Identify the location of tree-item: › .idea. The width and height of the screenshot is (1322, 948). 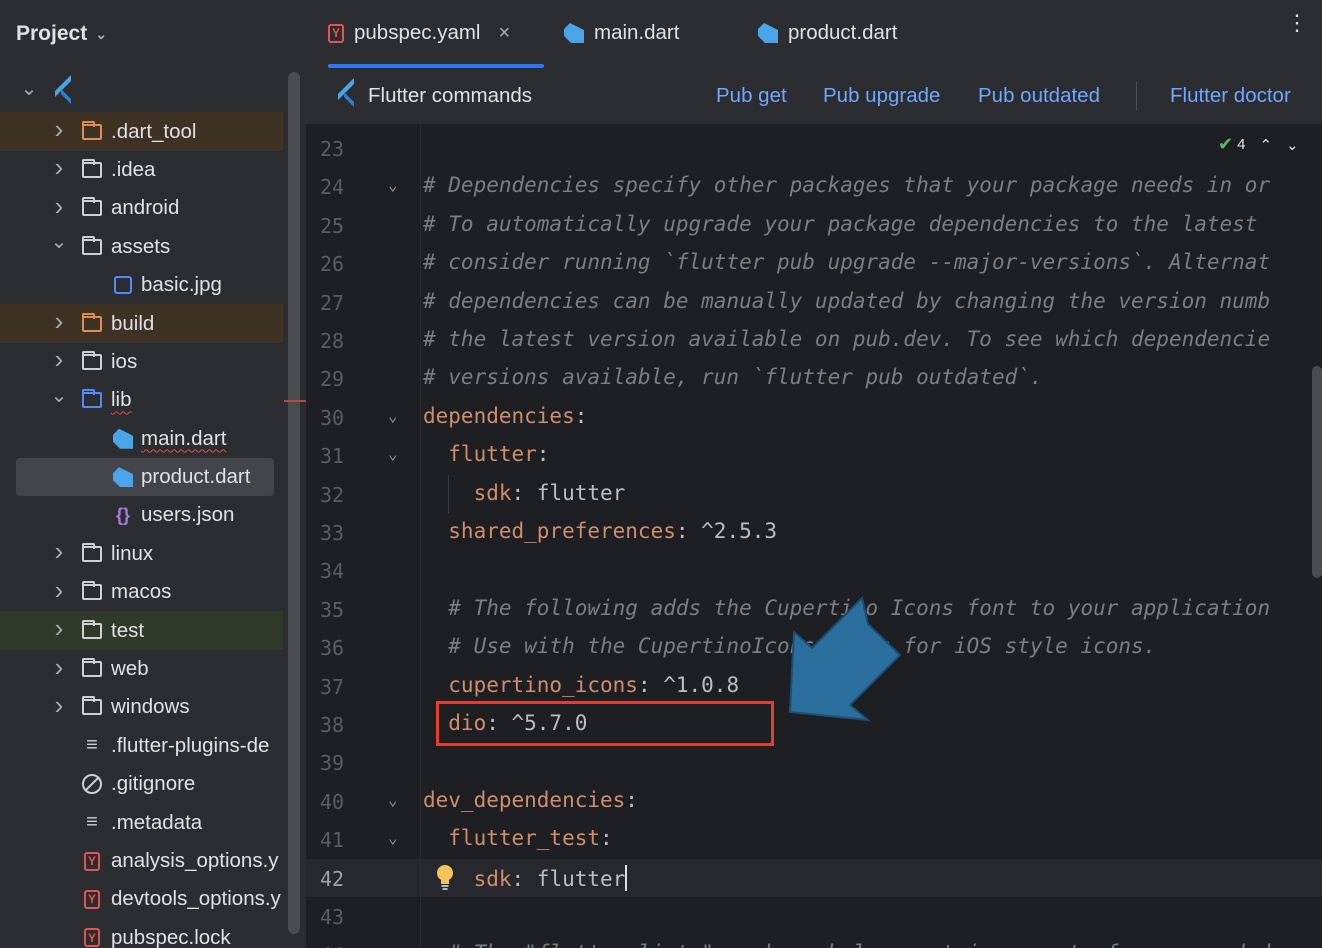
(145, 170).